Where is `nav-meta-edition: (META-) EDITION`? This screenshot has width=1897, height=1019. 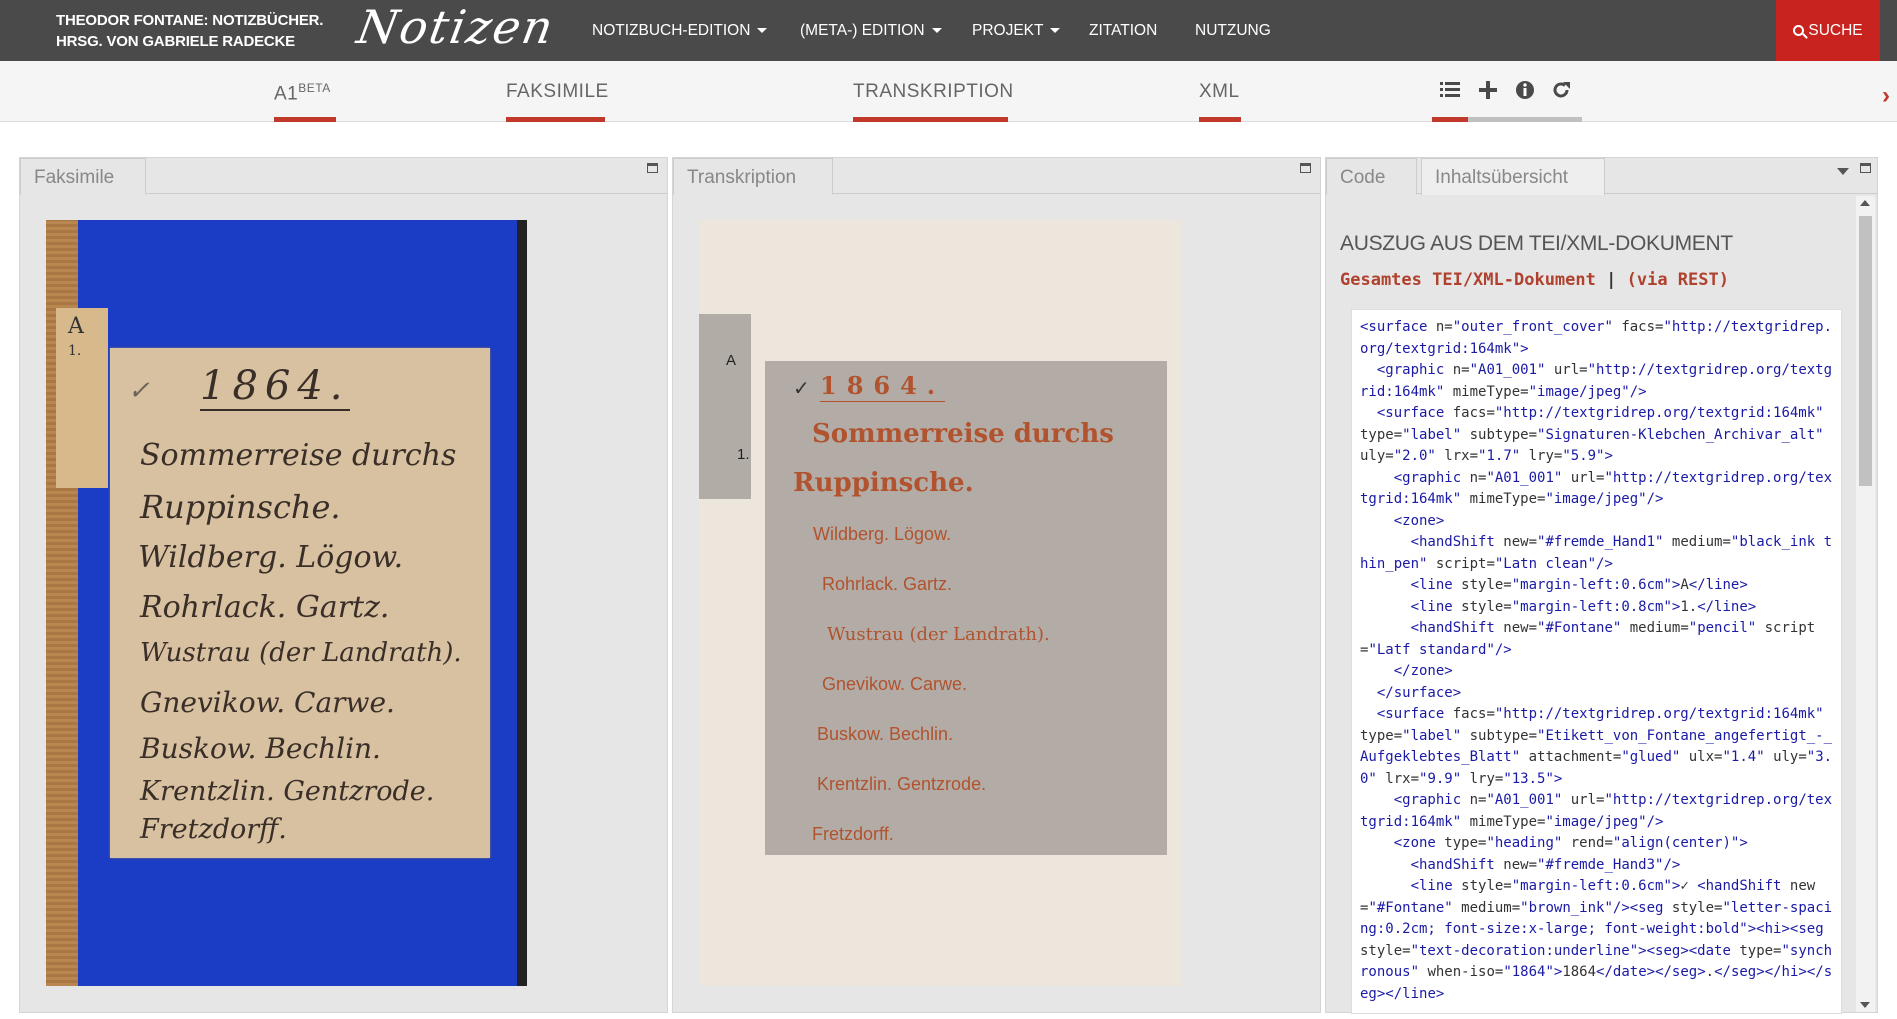
nav-meta-edition: (META-) EDITION is located at coordinates (871, 30).